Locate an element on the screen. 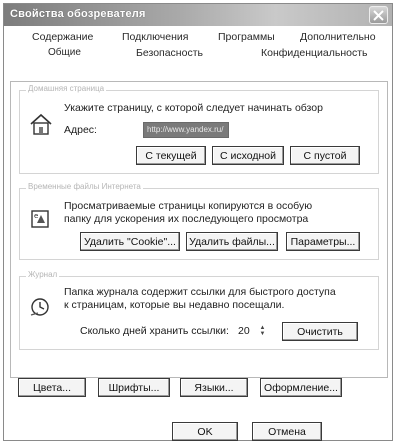  close-icon is located at coordinates (378, 15).